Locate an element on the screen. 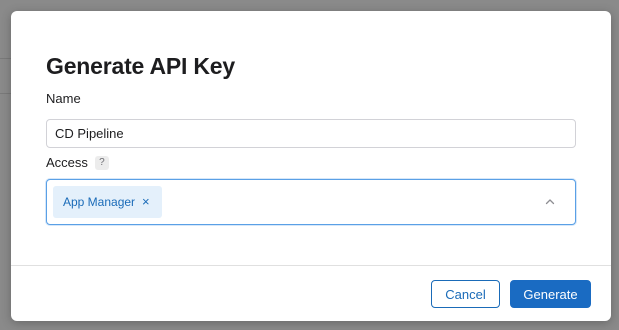  cancel-button: Cancel is located at coordinates (465, 294).